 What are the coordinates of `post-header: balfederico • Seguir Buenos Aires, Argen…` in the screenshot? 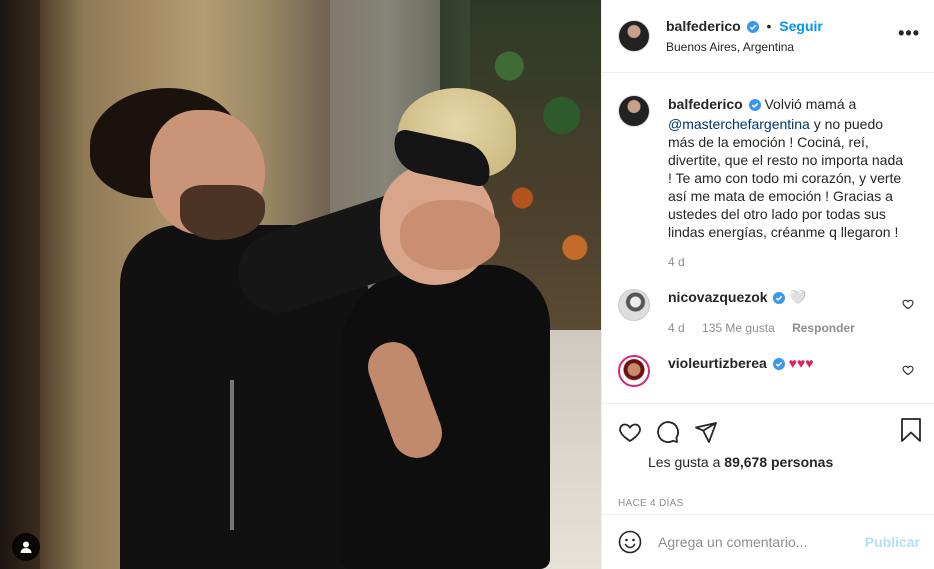 It's located at (768, 36).